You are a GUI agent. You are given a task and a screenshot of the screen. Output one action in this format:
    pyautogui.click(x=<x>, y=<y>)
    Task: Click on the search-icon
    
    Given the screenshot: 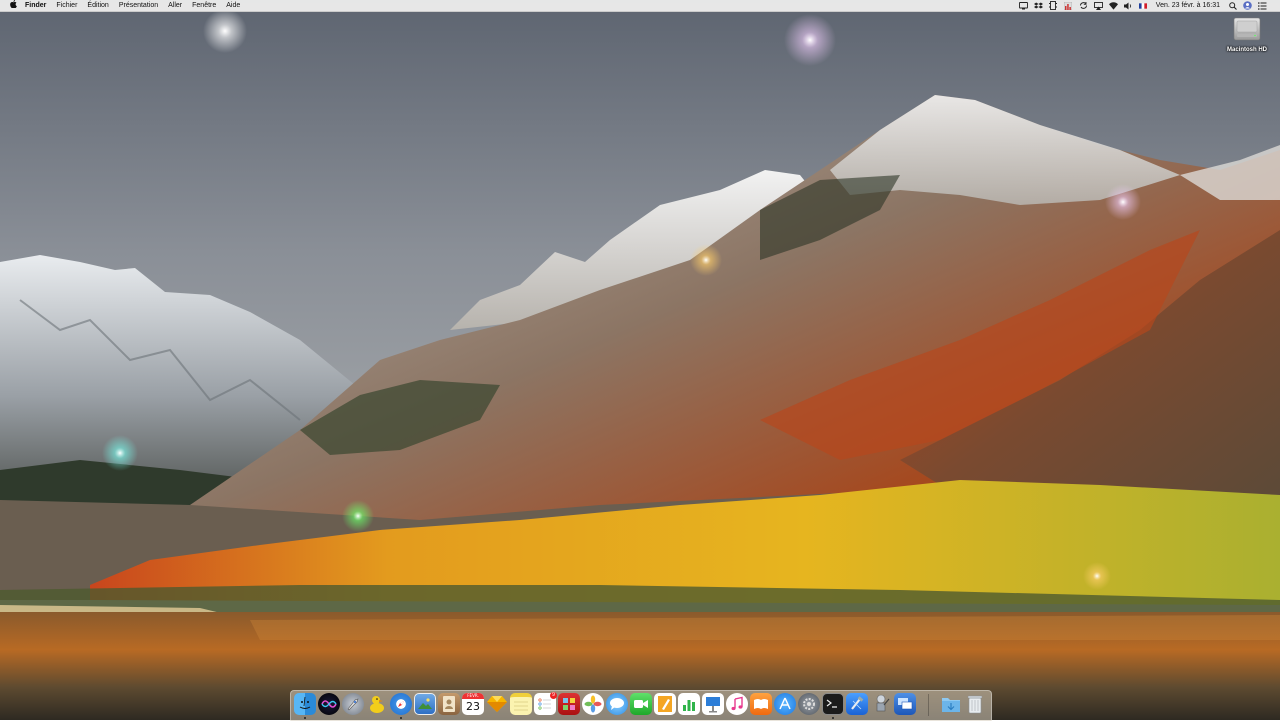 What is the action you would take?
    pyautogui.click(x=1232, y=5)
    